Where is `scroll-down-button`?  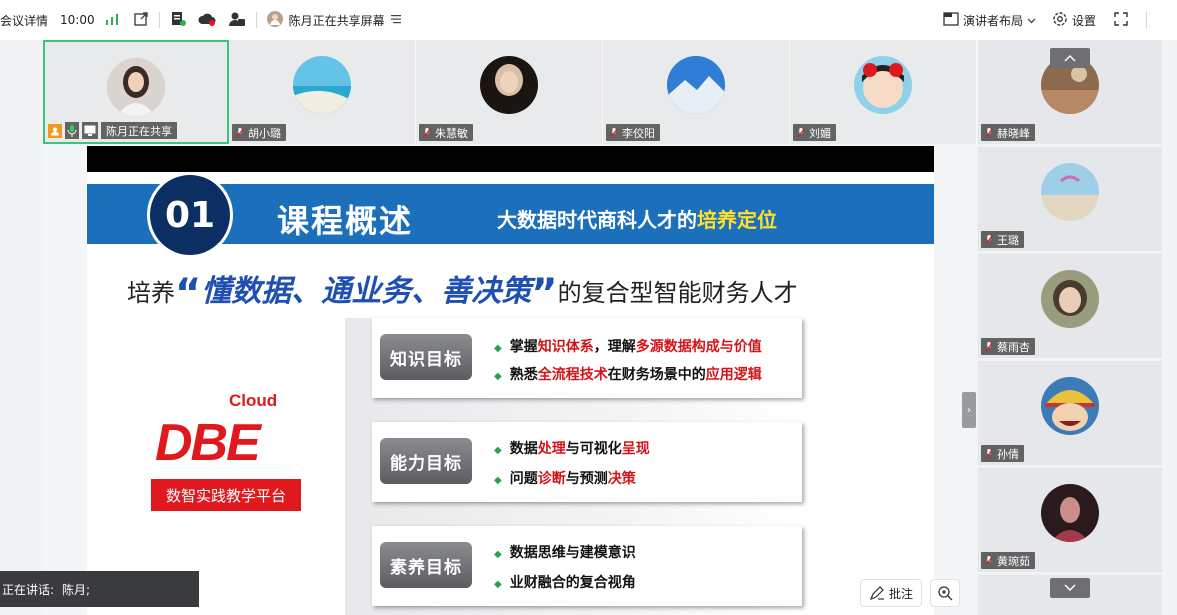
scroll-down-button is located at coordinates (1070, 588).